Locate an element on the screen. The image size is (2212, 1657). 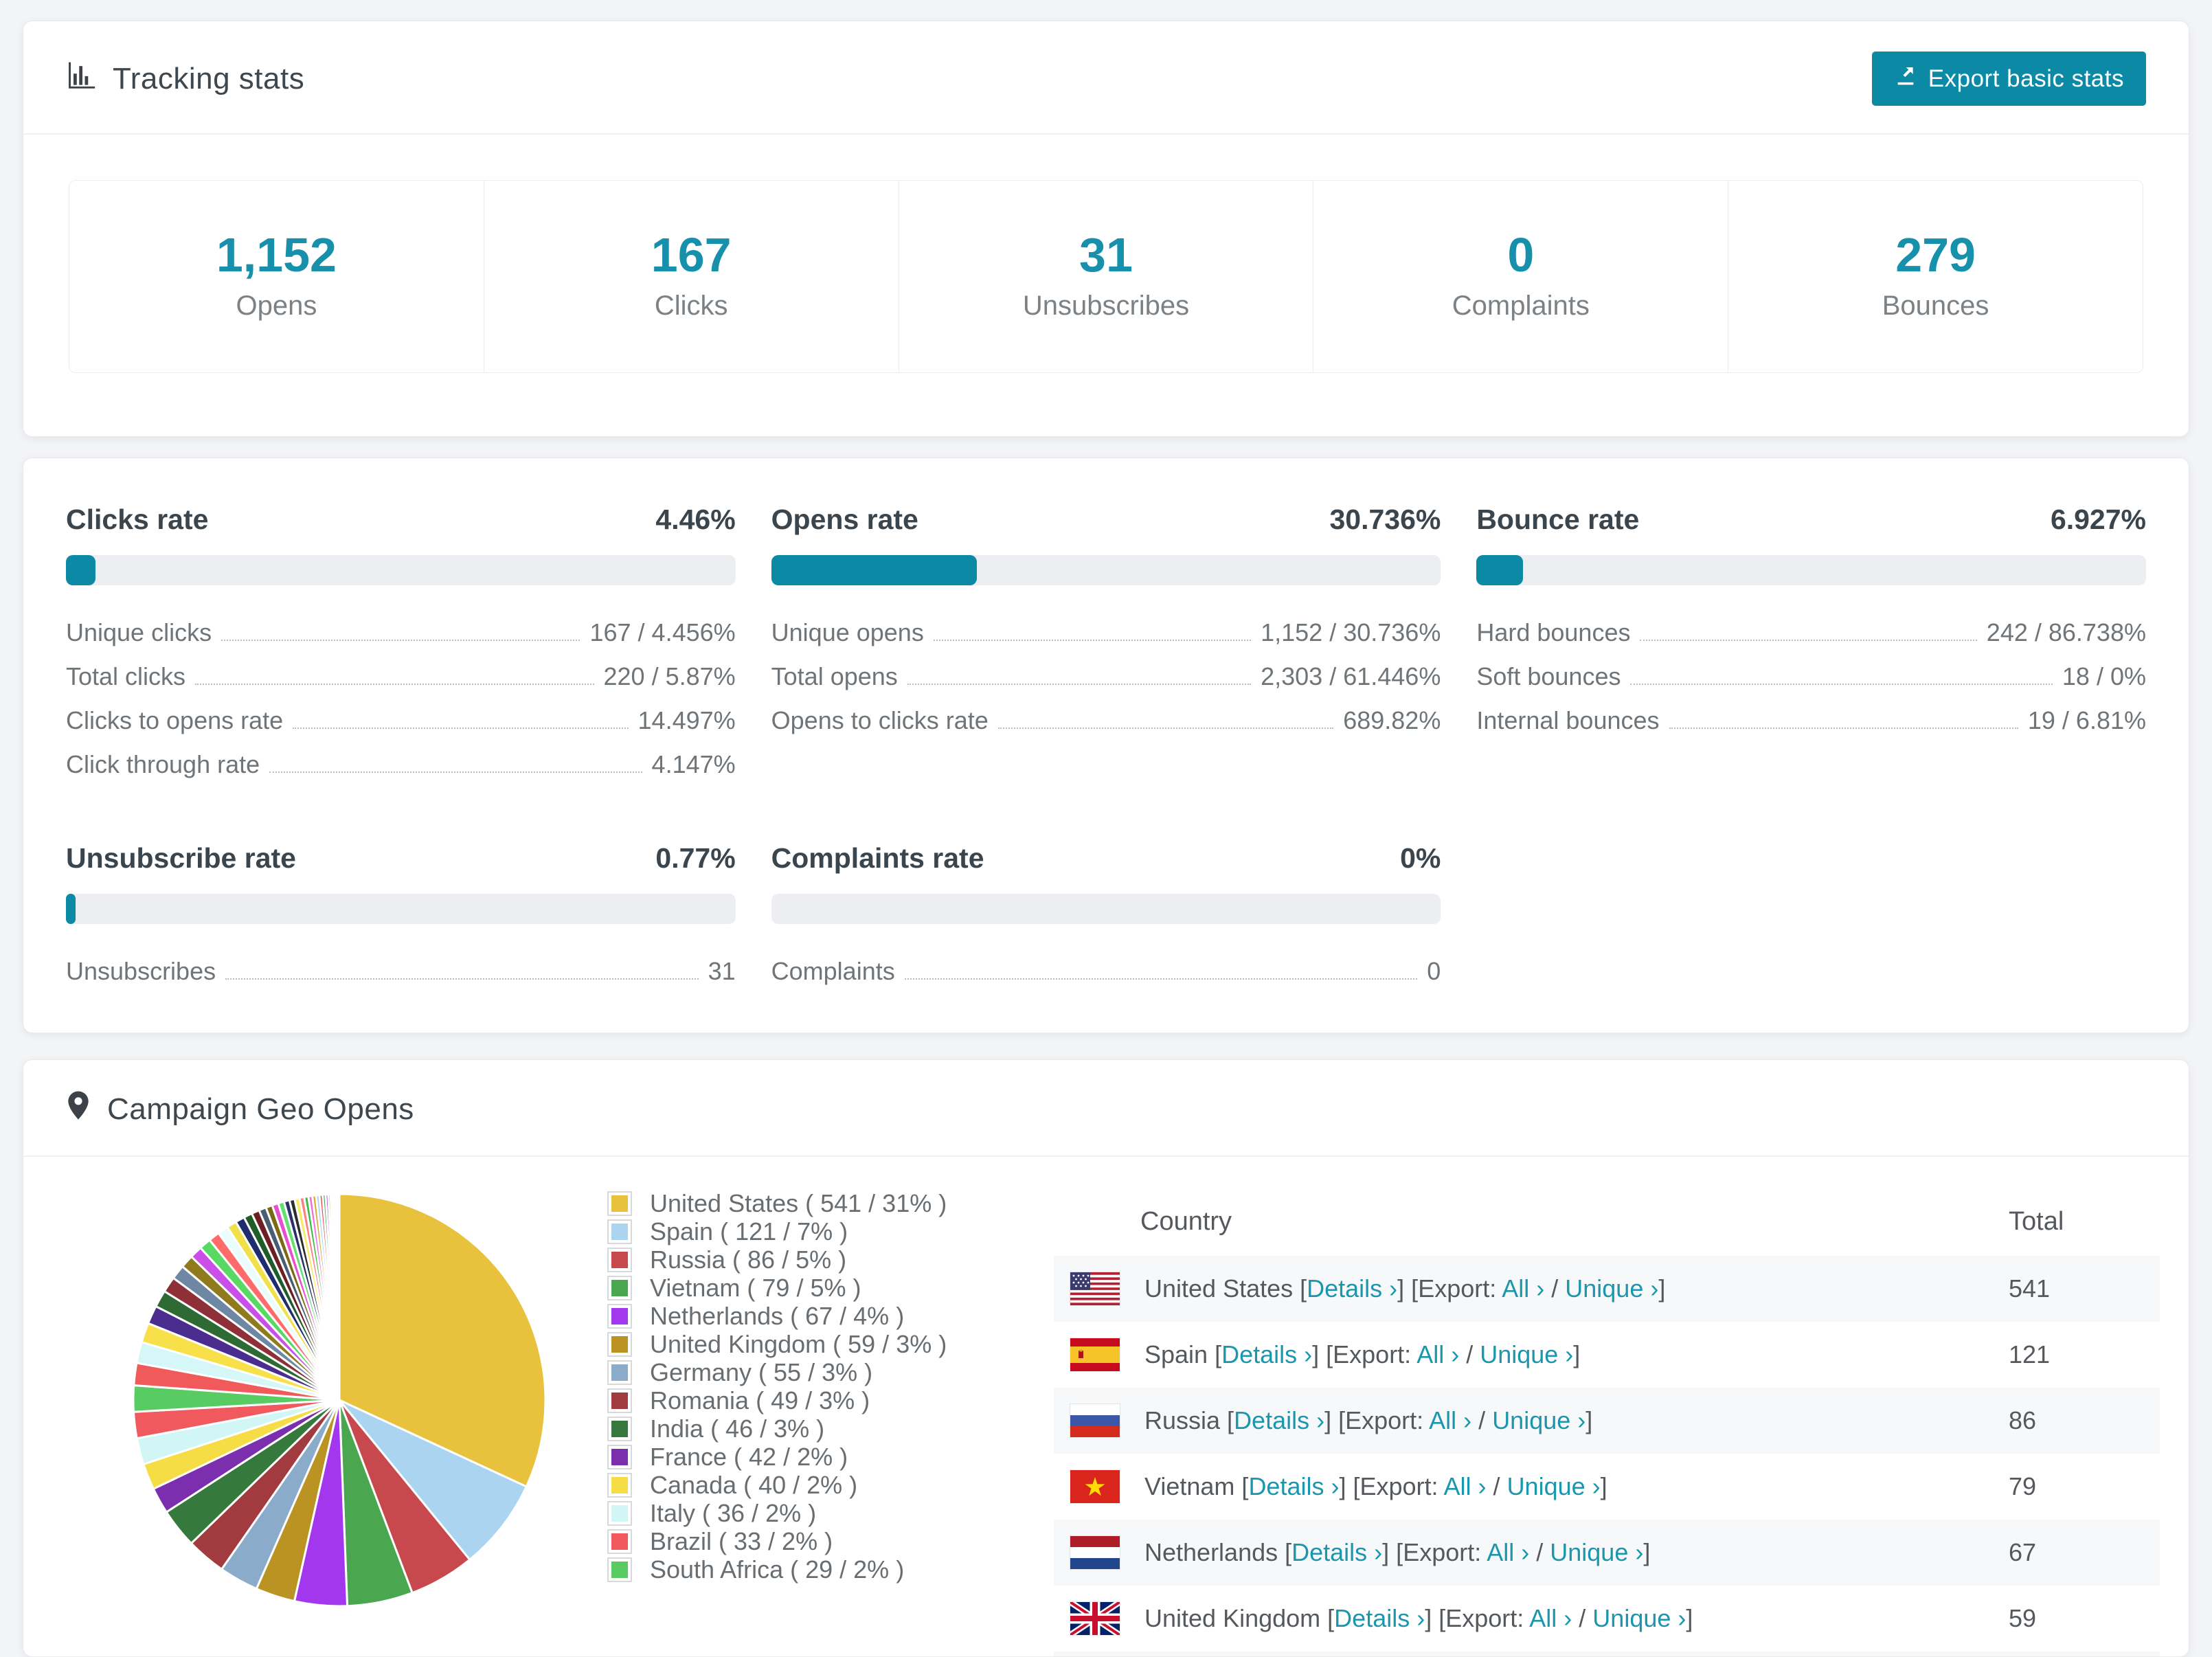
header-divider is located at coordinates (1106, 134).